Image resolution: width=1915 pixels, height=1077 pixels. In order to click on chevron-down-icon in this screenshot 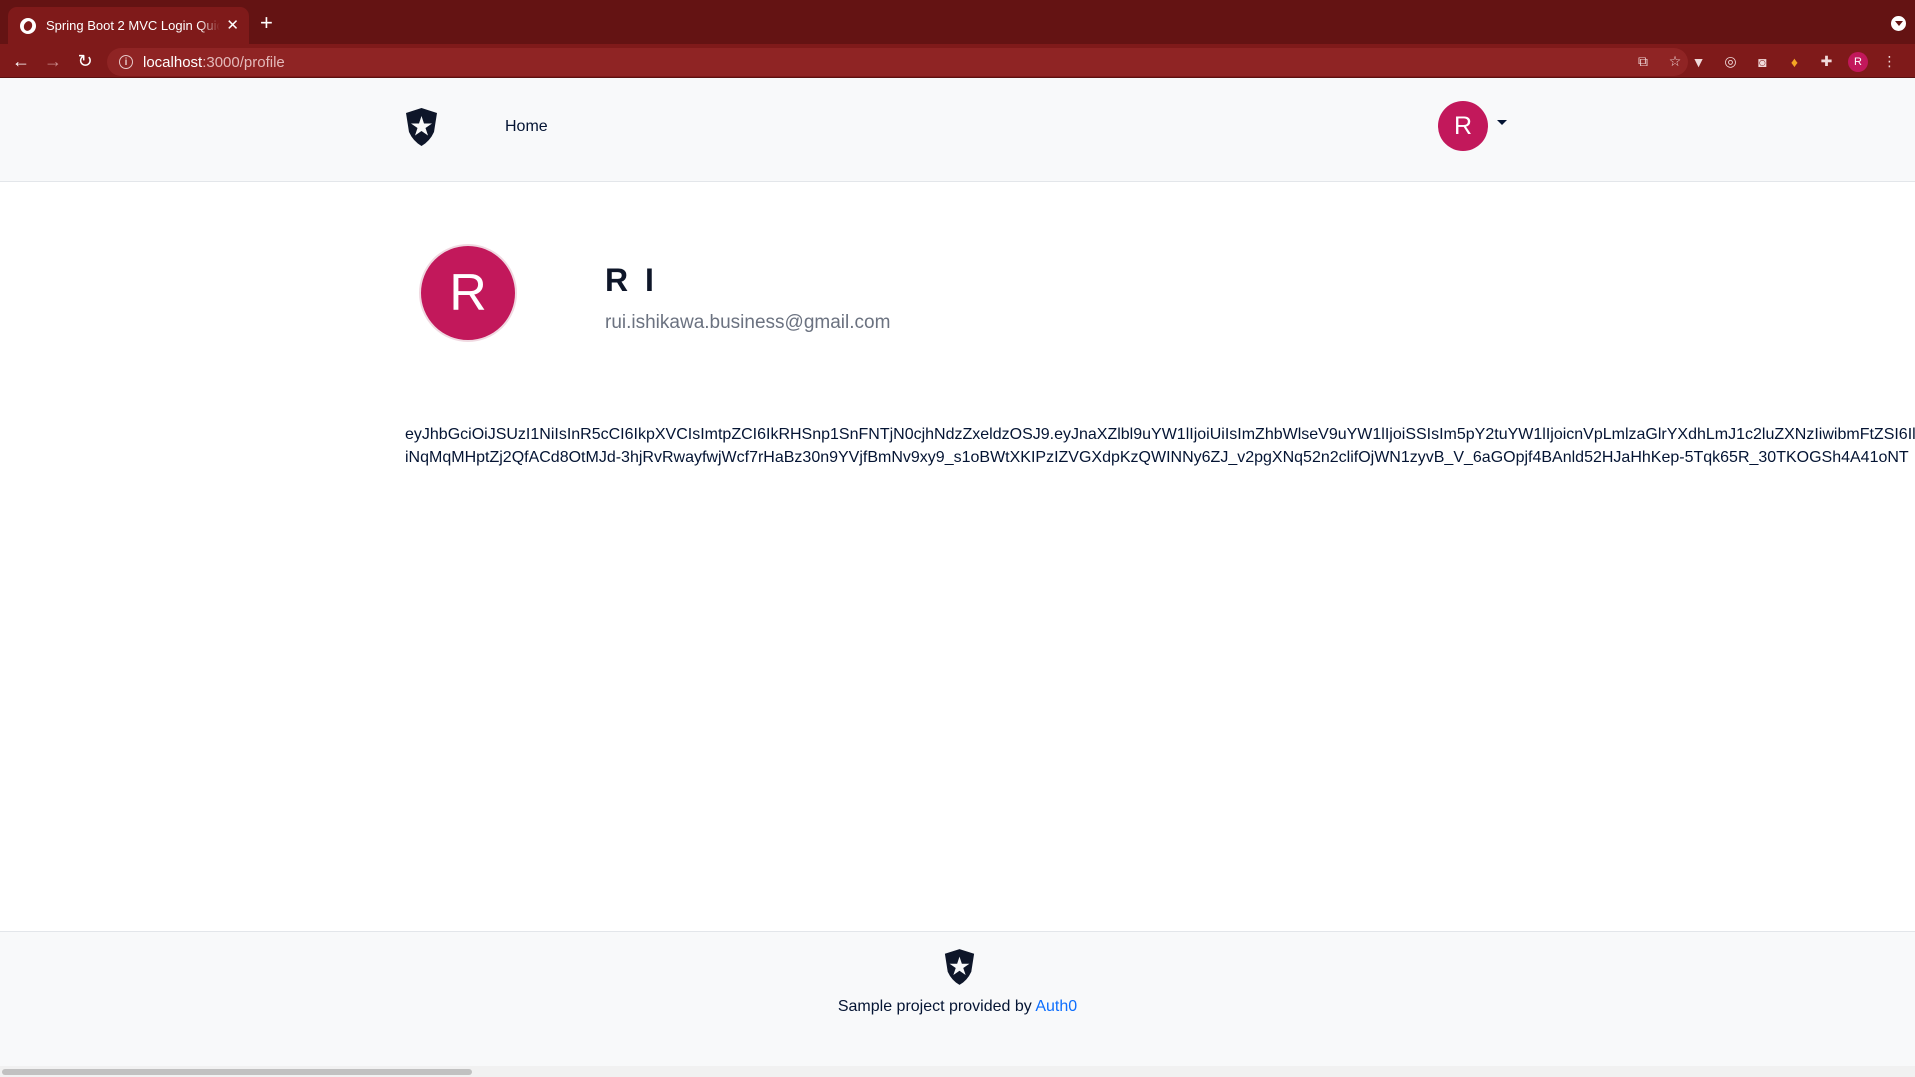, I will do `click(1502, 122)`.